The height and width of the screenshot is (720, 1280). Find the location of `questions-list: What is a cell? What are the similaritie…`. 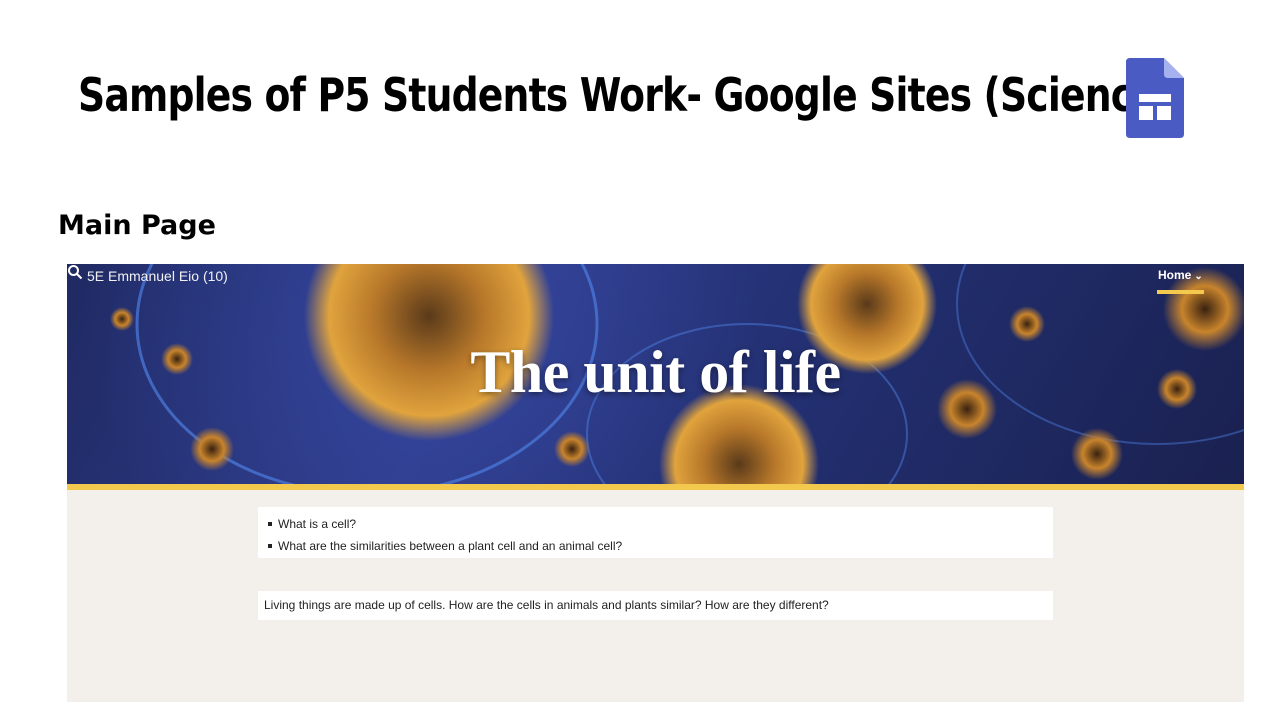

questions-list: What is a cell? What are the similaritie… is located at coordinates (655, 532).